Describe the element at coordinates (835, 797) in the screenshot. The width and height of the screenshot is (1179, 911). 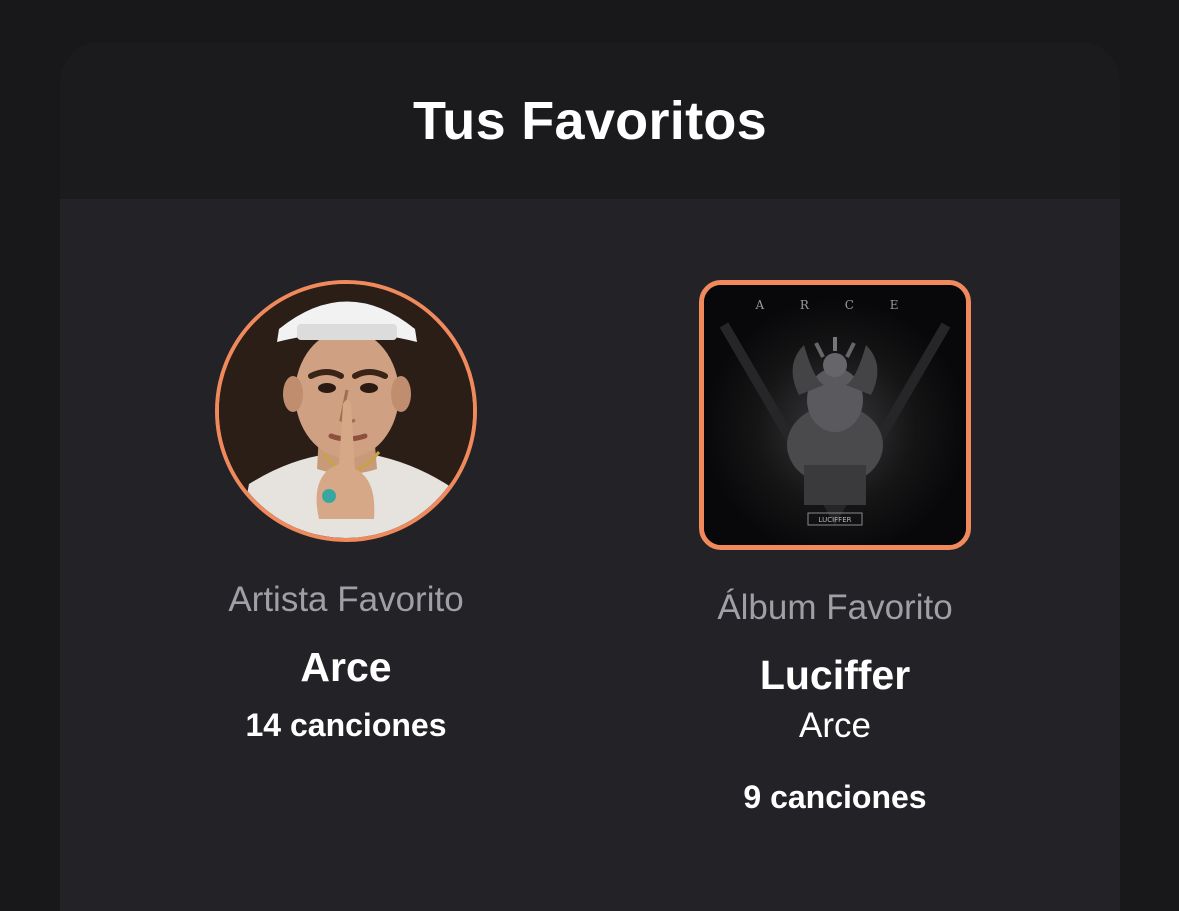
I see `album-song-count: 9 canciones` at that location.